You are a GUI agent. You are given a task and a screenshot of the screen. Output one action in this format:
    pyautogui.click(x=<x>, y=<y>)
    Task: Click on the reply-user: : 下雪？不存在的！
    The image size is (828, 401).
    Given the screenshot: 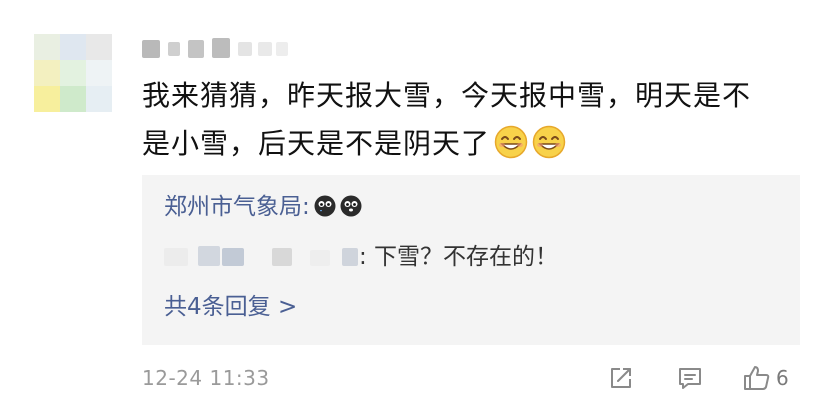 What is the action you would take?
    pyautogui.click(x=361, y=257)
    